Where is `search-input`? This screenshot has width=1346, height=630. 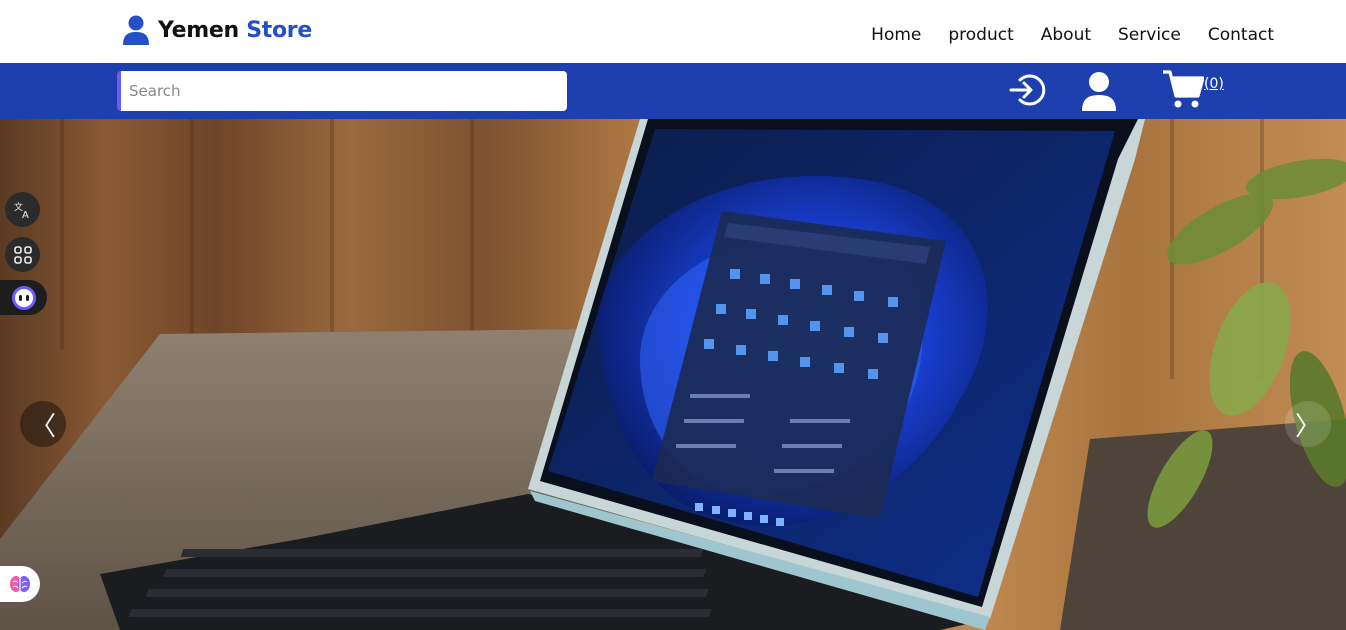 search-input is located at coordinates (344, 91).